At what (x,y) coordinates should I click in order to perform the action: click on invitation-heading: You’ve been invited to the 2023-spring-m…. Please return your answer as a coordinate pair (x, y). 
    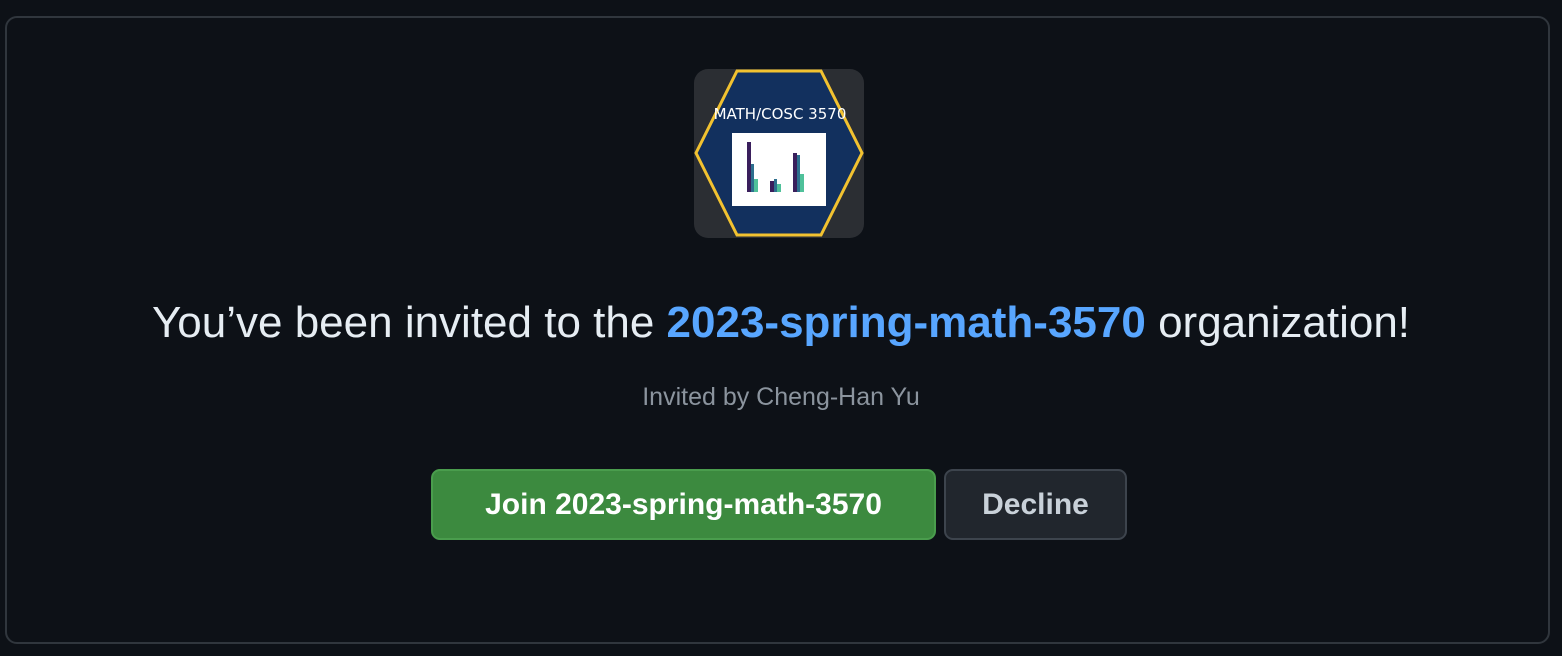
    Looking at the image, I should click on (781, 323).